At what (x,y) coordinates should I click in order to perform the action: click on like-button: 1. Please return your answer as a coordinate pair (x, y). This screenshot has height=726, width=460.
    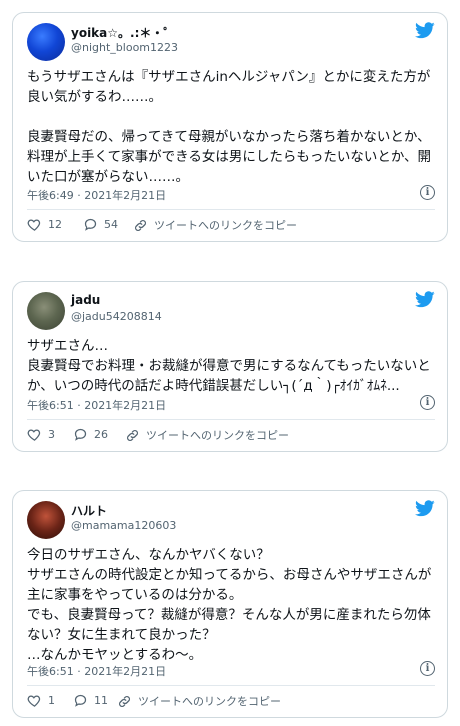
    Looking at the image, I should click on (41, 700).